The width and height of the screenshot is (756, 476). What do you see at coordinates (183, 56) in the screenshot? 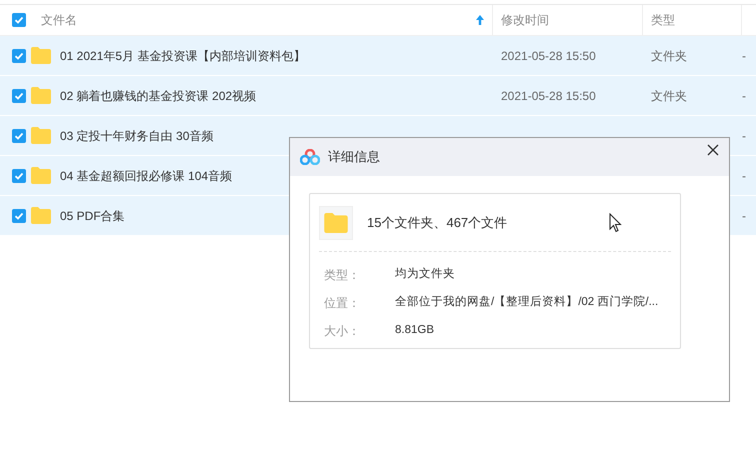
I see `file-name: 01 2021年5月 基金投资课【内部培训资料包】` at bounding box center [183, 56].